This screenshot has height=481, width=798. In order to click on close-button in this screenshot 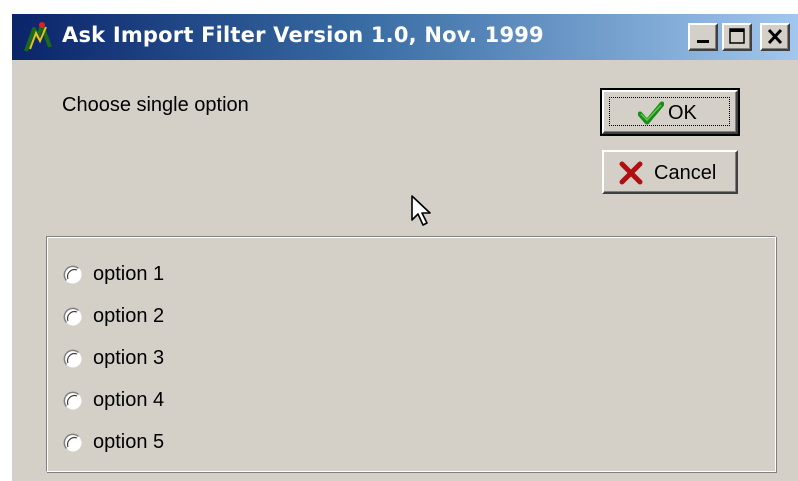, I will do `click(775, 37)`.